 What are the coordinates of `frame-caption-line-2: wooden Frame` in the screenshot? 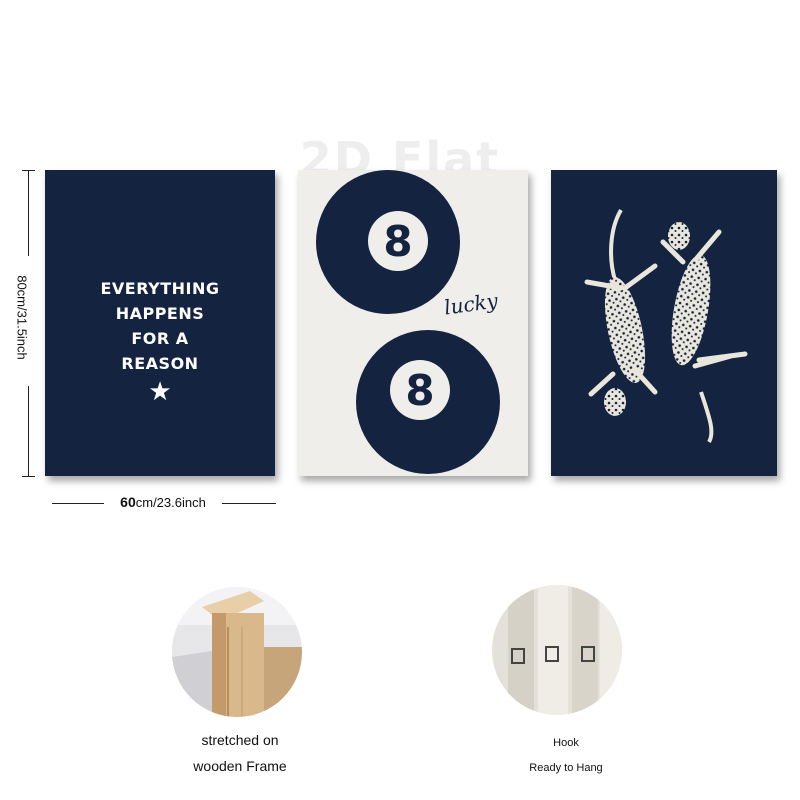 It's located at (240, 766).